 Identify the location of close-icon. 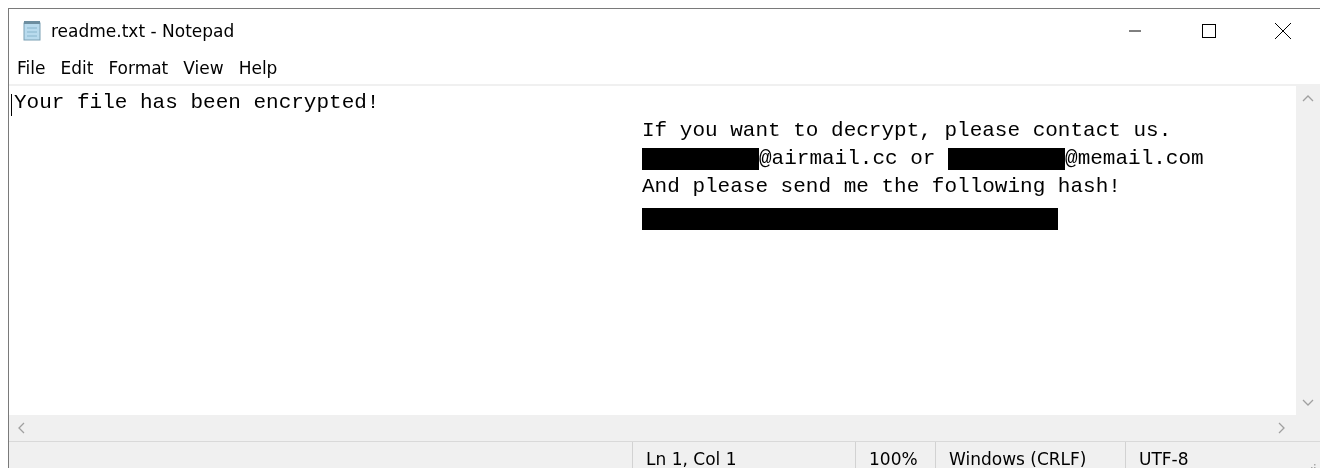
(1283, 30).